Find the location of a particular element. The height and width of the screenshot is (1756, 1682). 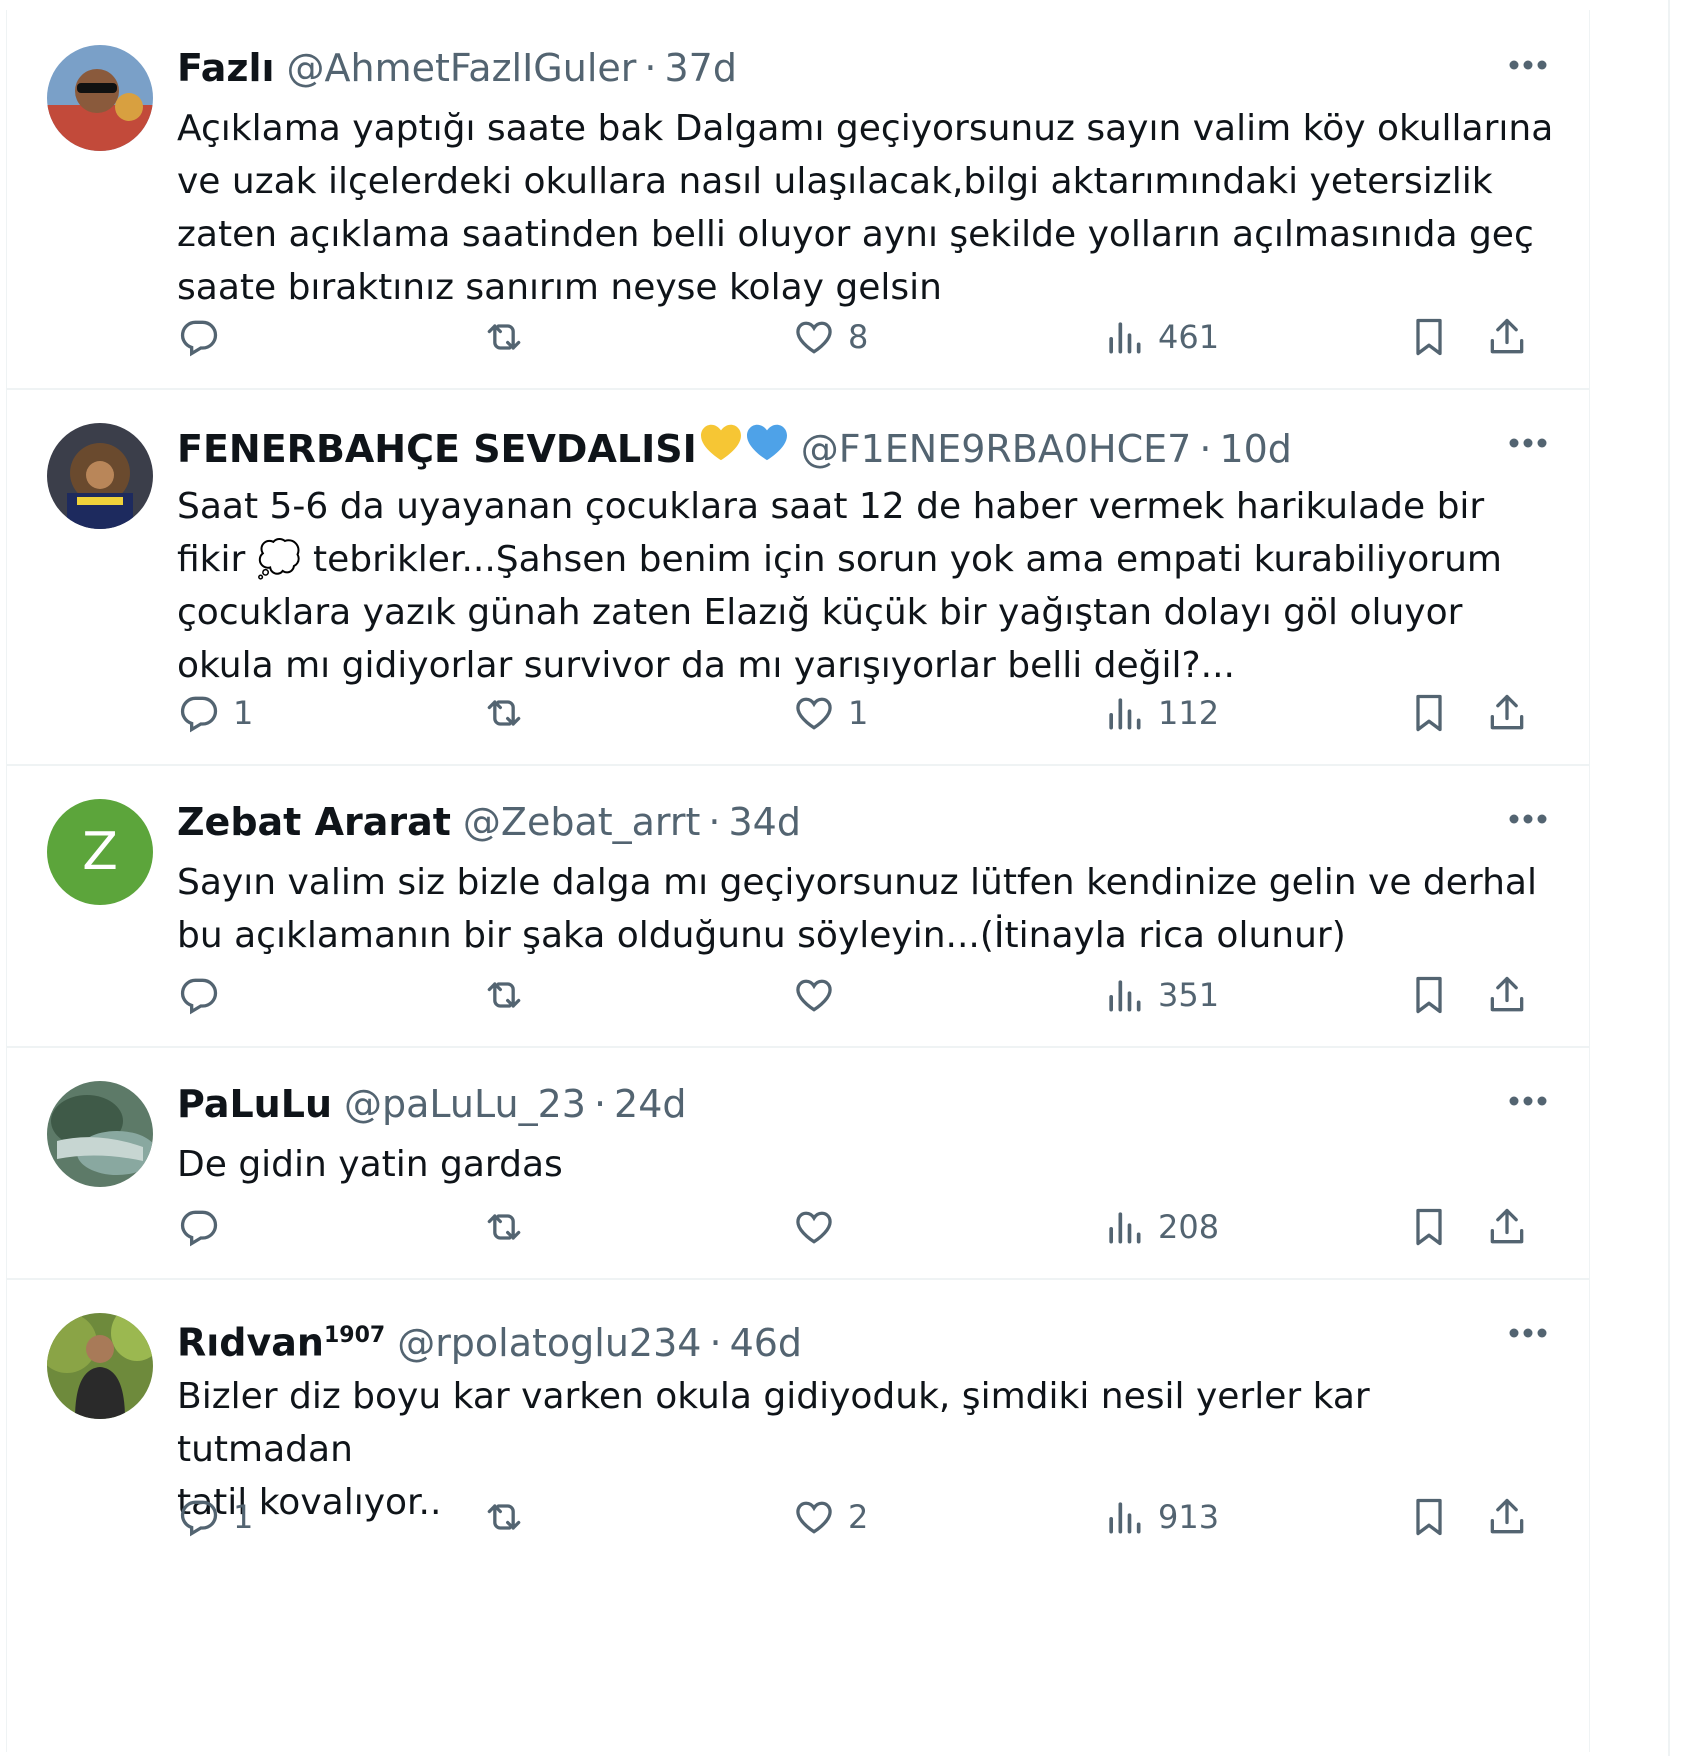

timestamp: 24d is located at coordinates (650, 1104).